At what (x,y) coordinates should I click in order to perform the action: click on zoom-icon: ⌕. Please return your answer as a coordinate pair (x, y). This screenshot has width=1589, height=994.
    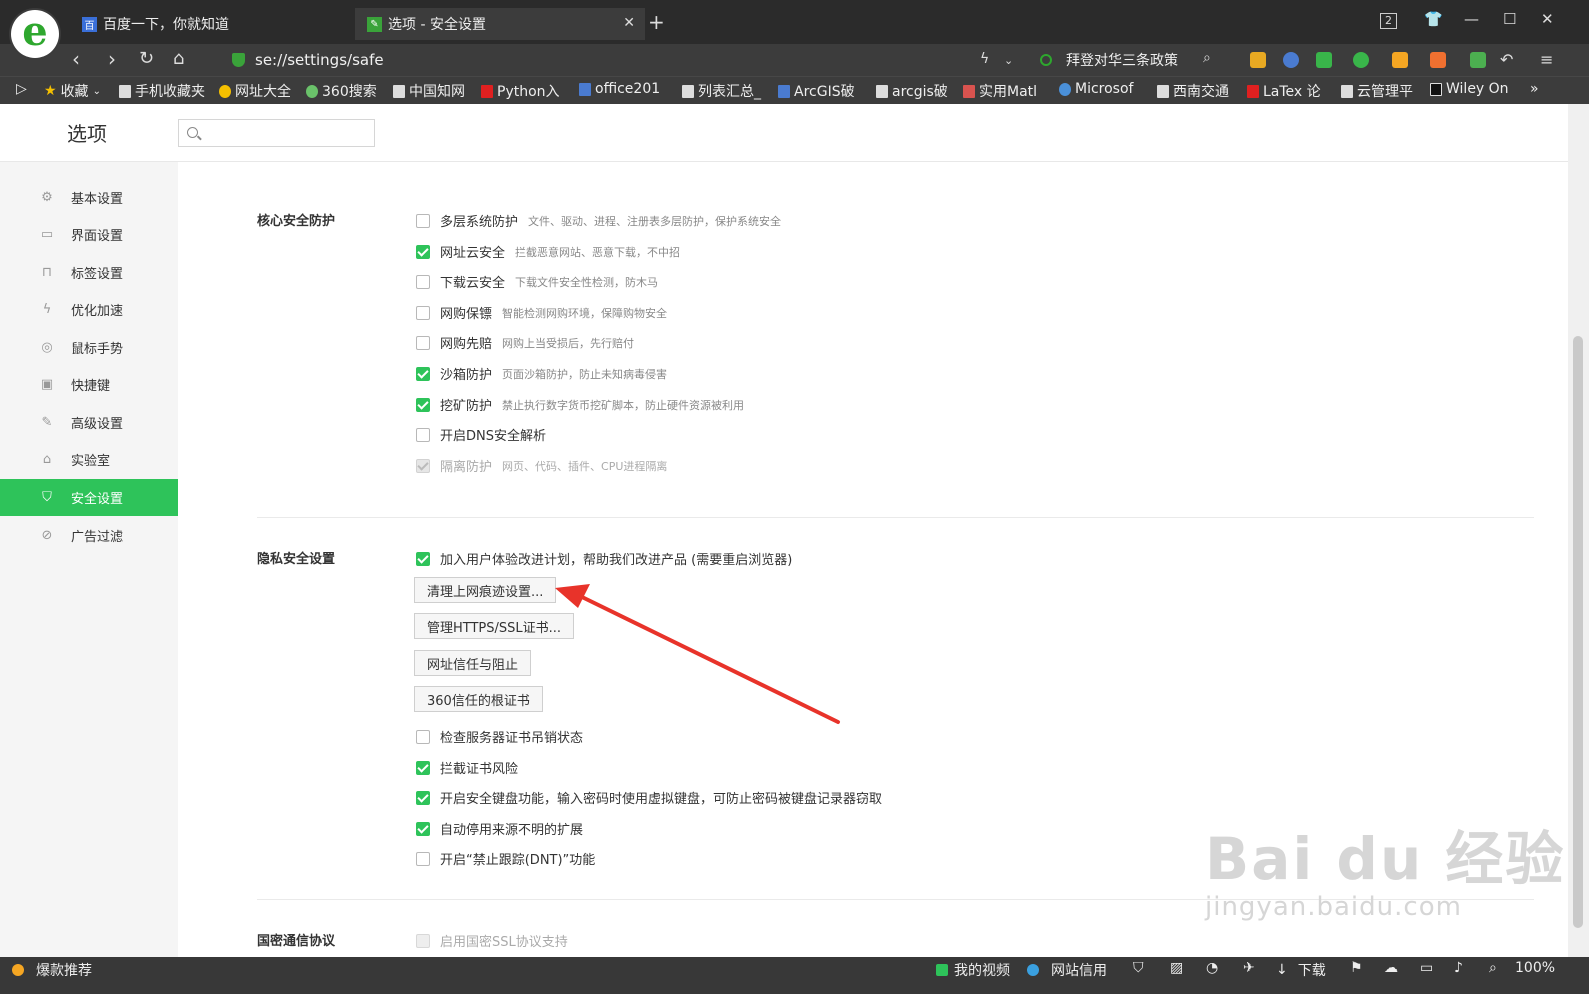
    Looking at the image, I should click on (1493, 968).